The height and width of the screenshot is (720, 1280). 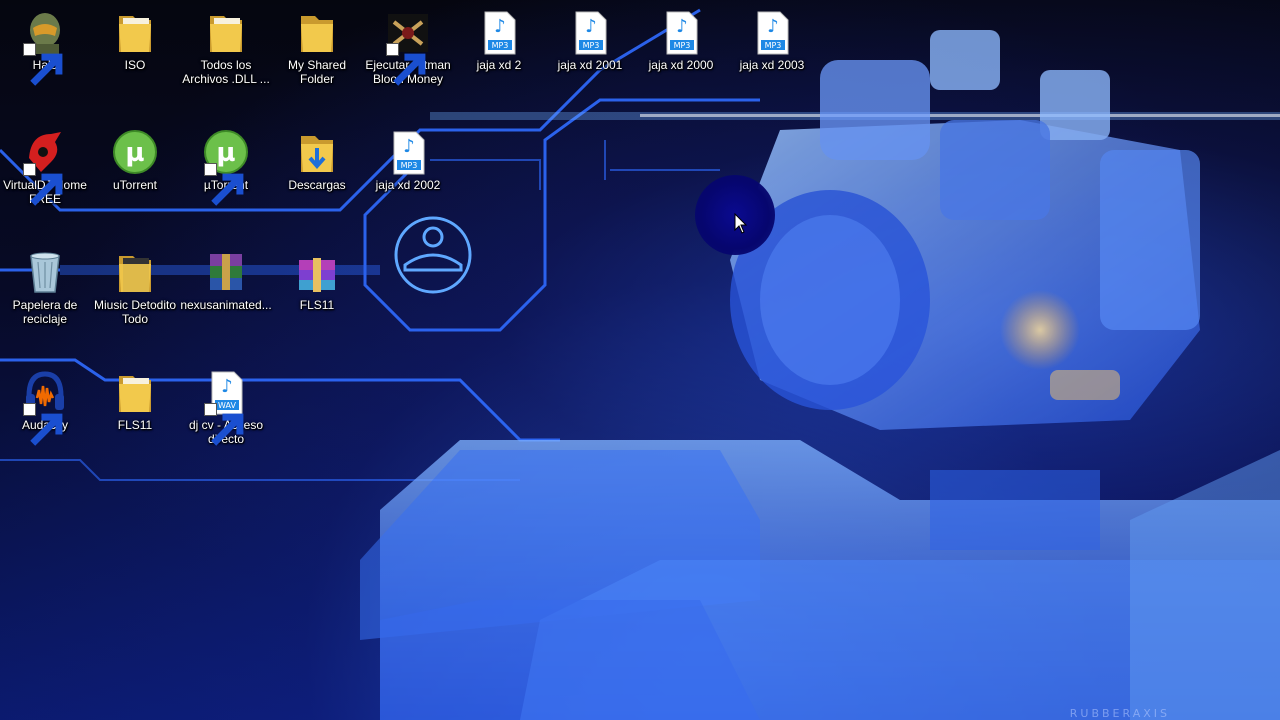 I want to click on virtualdj-icon, so click(x=45, y=167).